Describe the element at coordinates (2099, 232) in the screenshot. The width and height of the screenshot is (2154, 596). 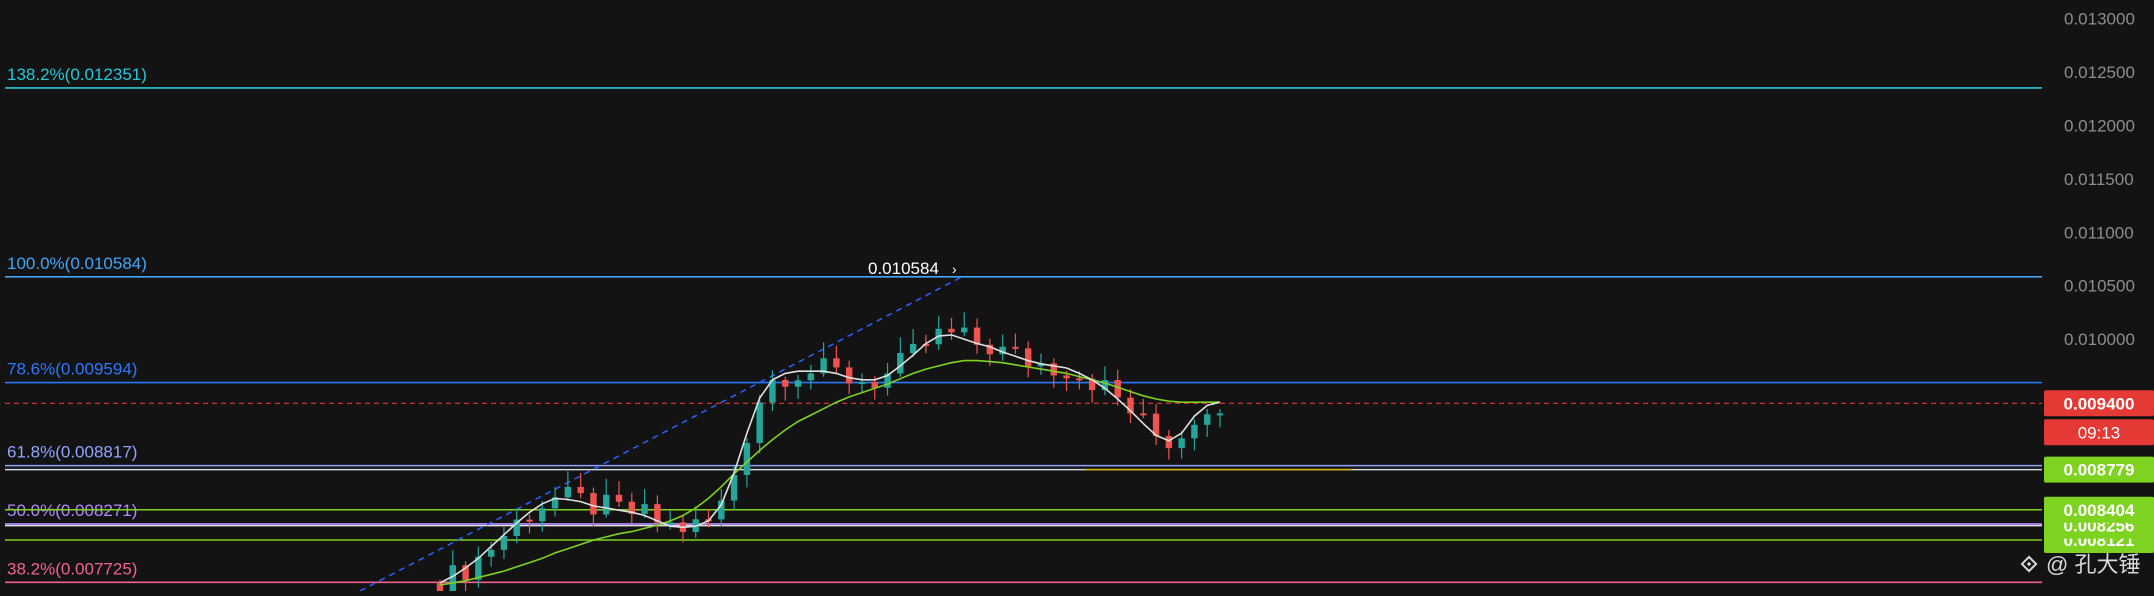
I see `price-tick-label: 0.011000` at that location.